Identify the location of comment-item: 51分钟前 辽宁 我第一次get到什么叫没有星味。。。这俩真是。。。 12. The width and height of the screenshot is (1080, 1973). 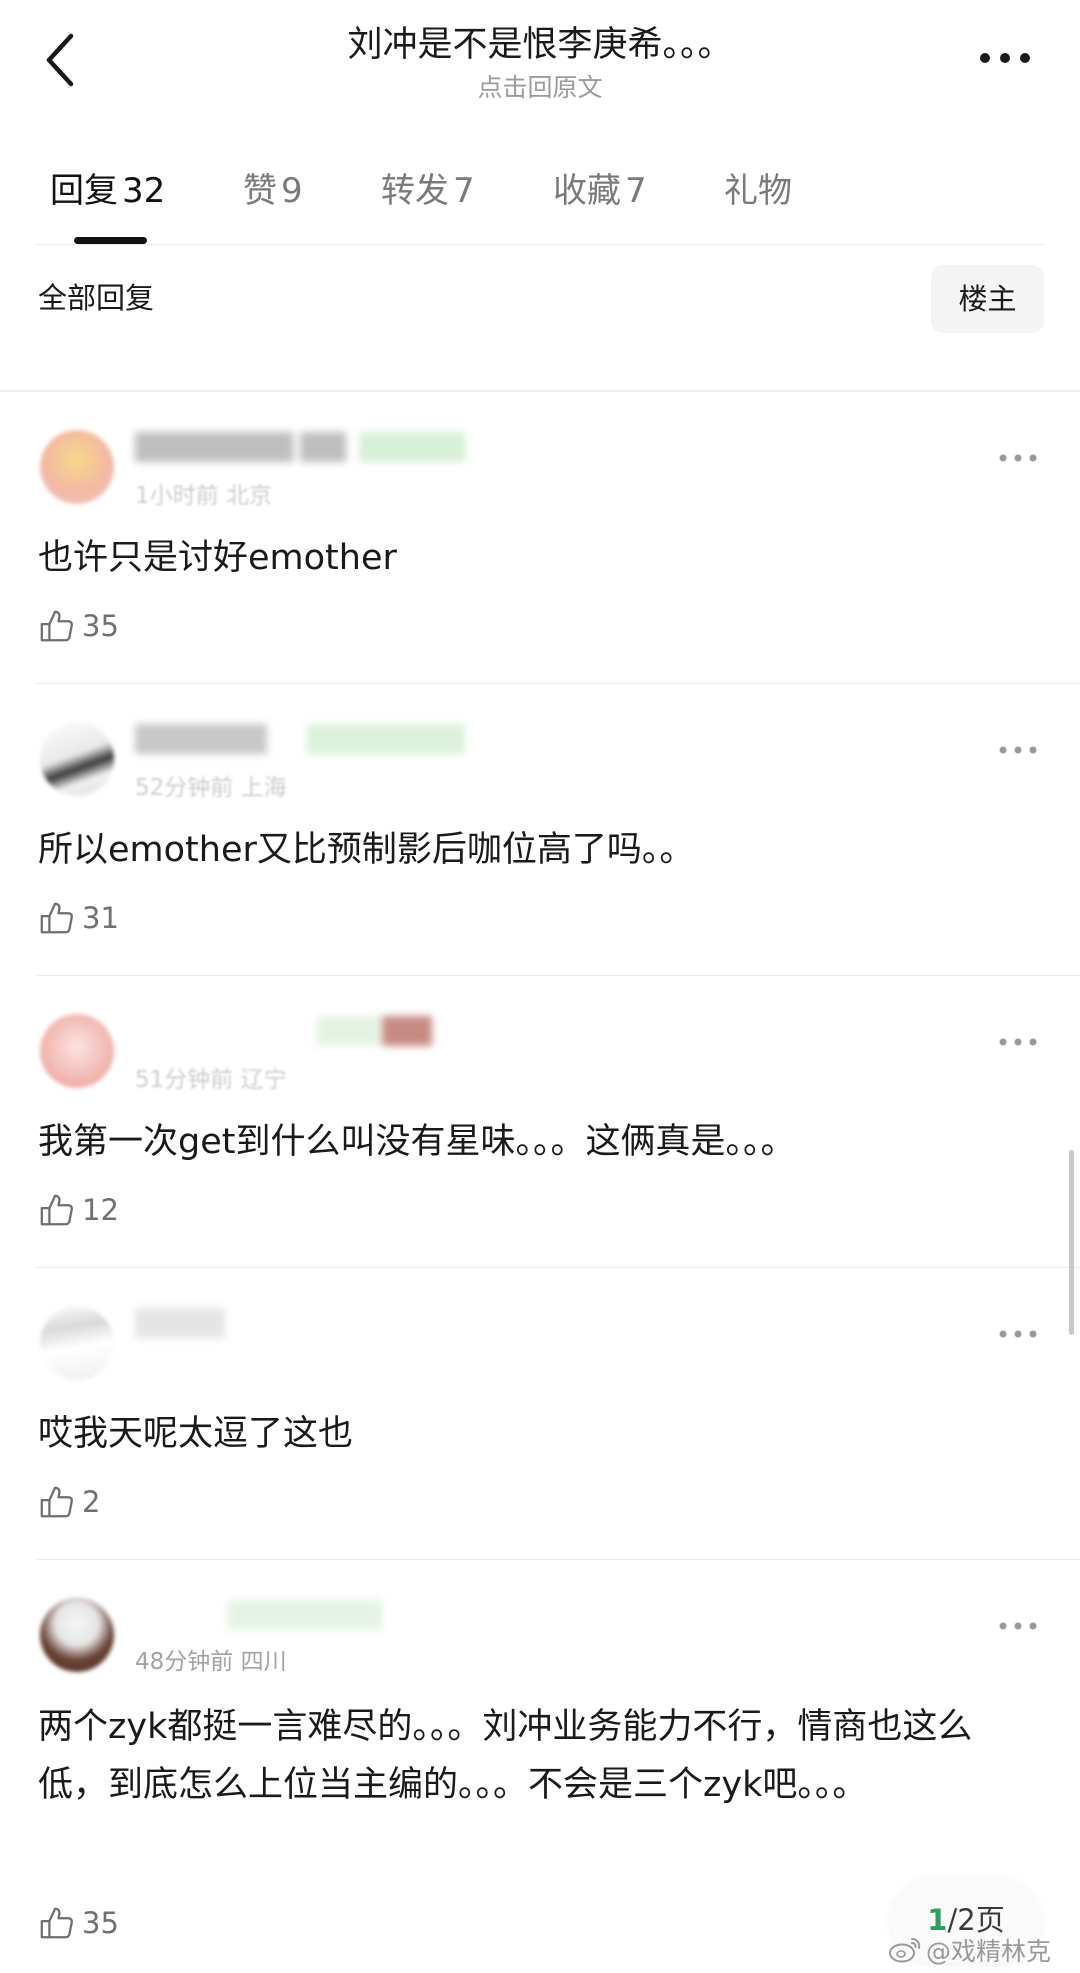
(540, 1122).